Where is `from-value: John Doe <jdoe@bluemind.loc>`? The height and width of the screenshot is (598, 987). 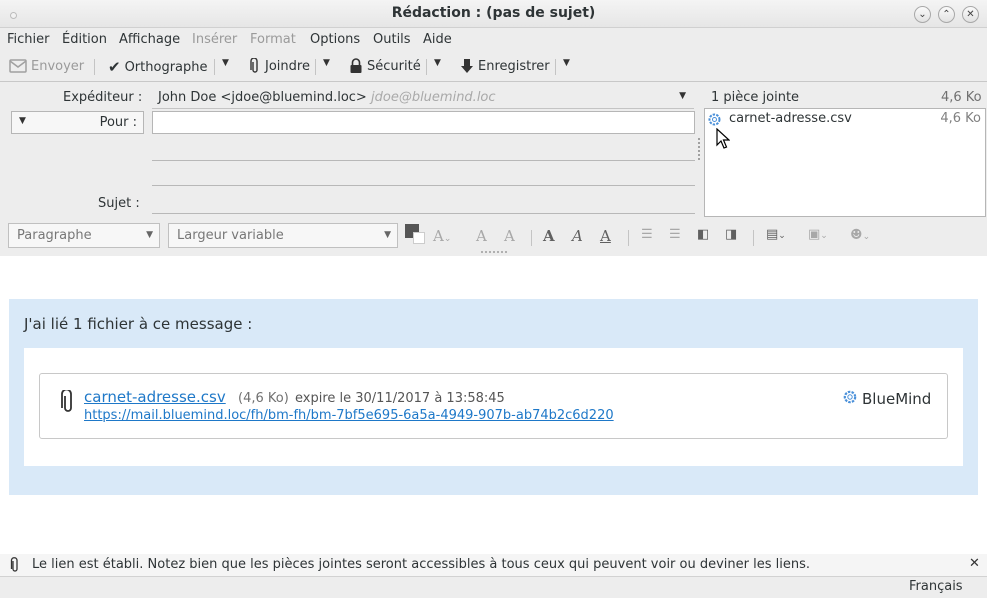 from-value: John Doe <jdoe@bluemind.loc> is located at coordinates (262, 97).